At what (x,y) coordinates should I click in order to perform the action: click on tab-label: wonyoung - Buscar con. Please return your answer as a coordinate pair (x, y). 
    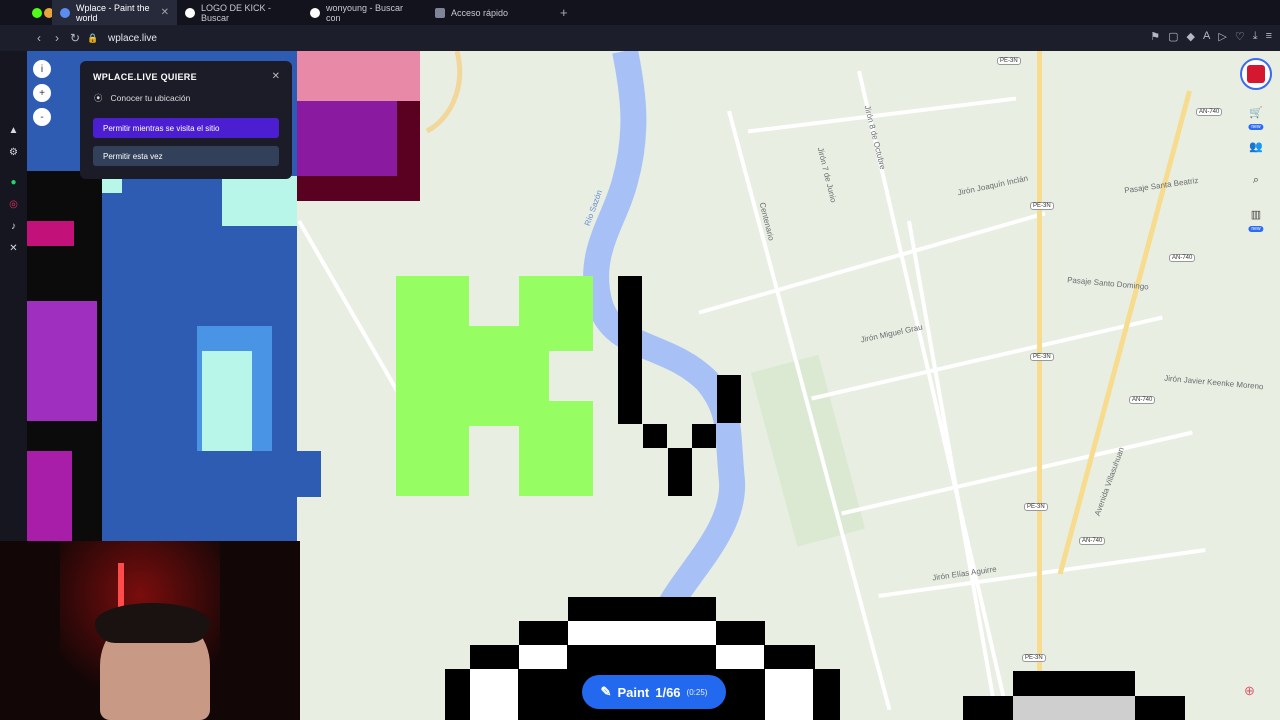
    Looking at the image, I should click on (365, 12).